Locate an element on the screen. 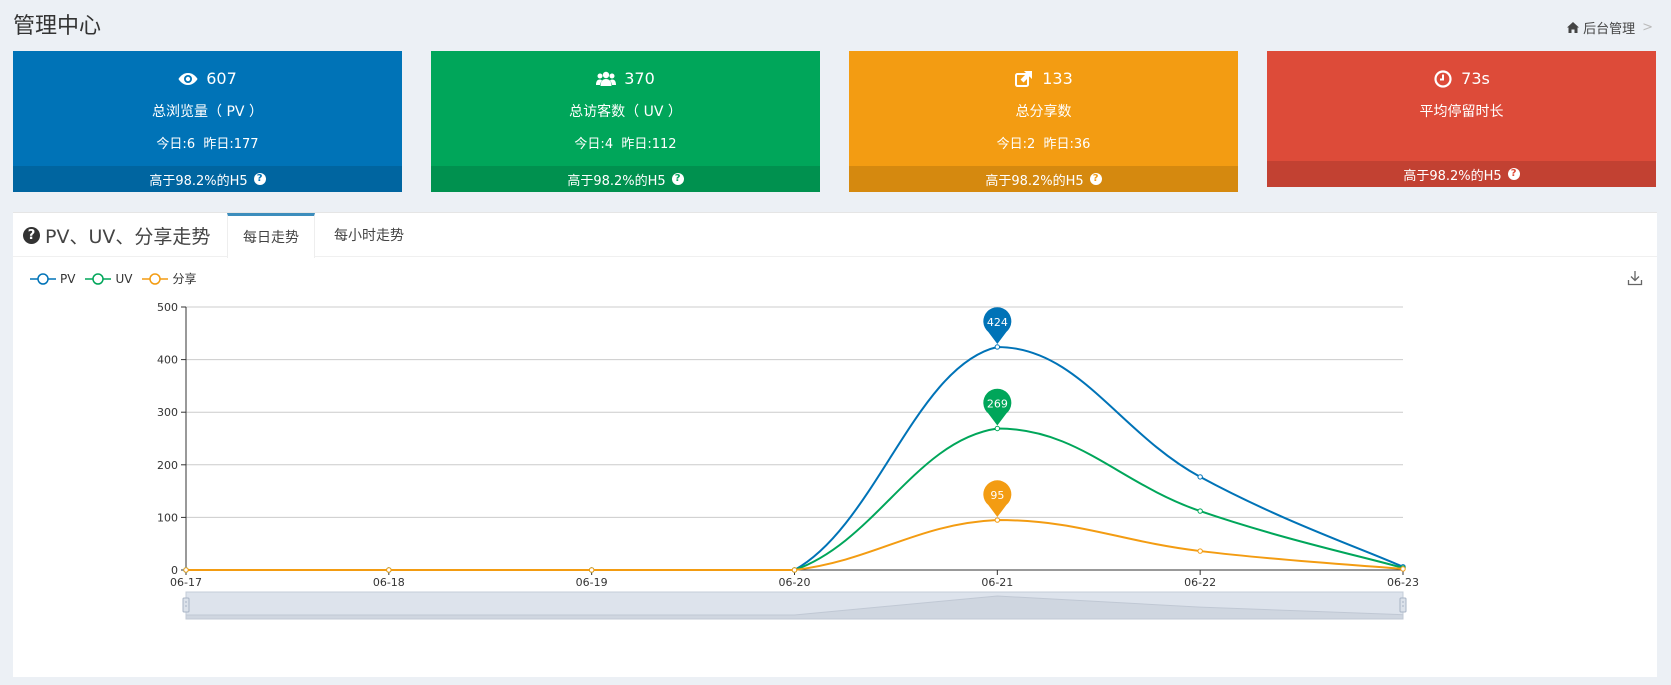 The height and width of the screenshot is (685, 1671). home-icon is located at coordinates (1573, 27).